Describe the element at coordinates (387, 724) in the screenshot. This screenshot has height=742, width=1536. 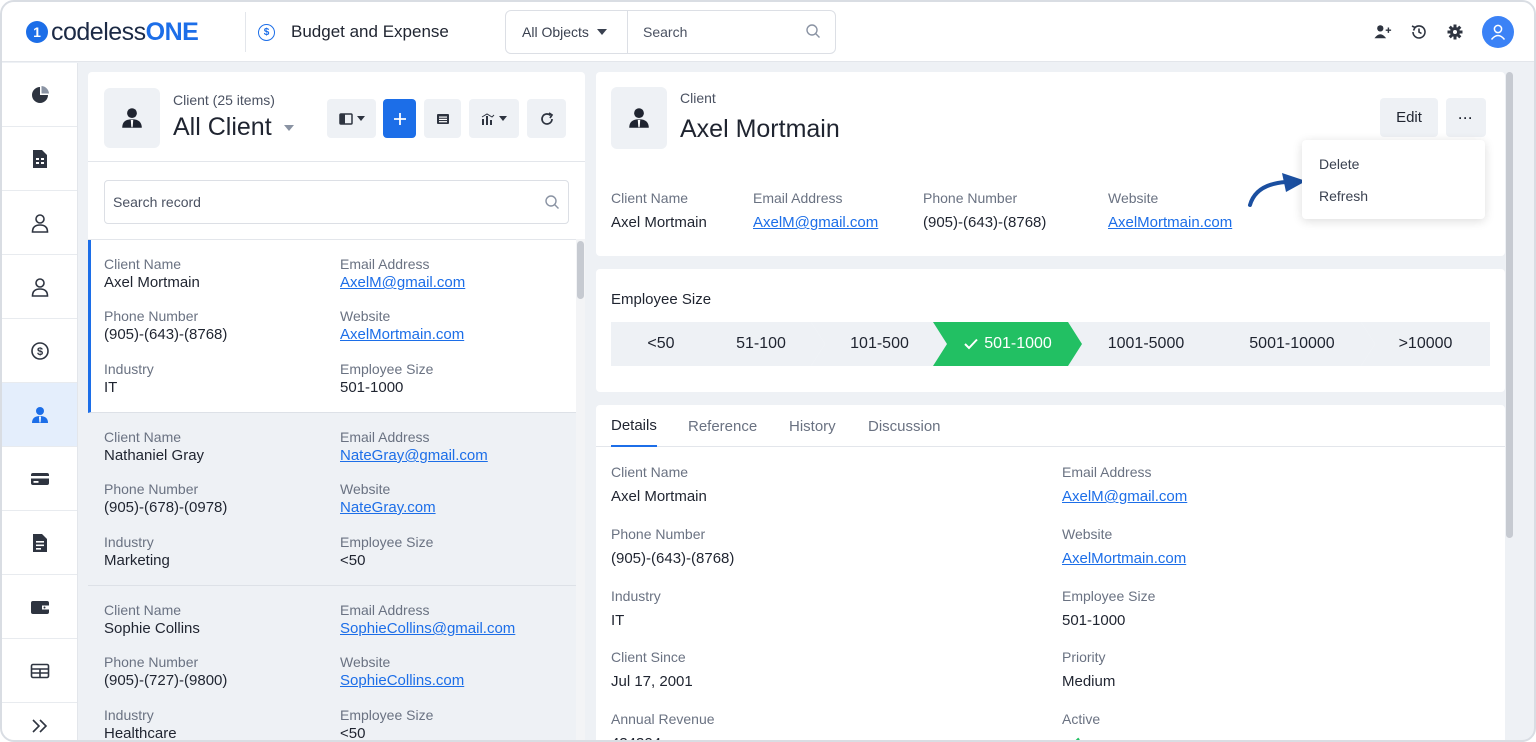
I see `record-employee-size: Employee Size <50` at that location.